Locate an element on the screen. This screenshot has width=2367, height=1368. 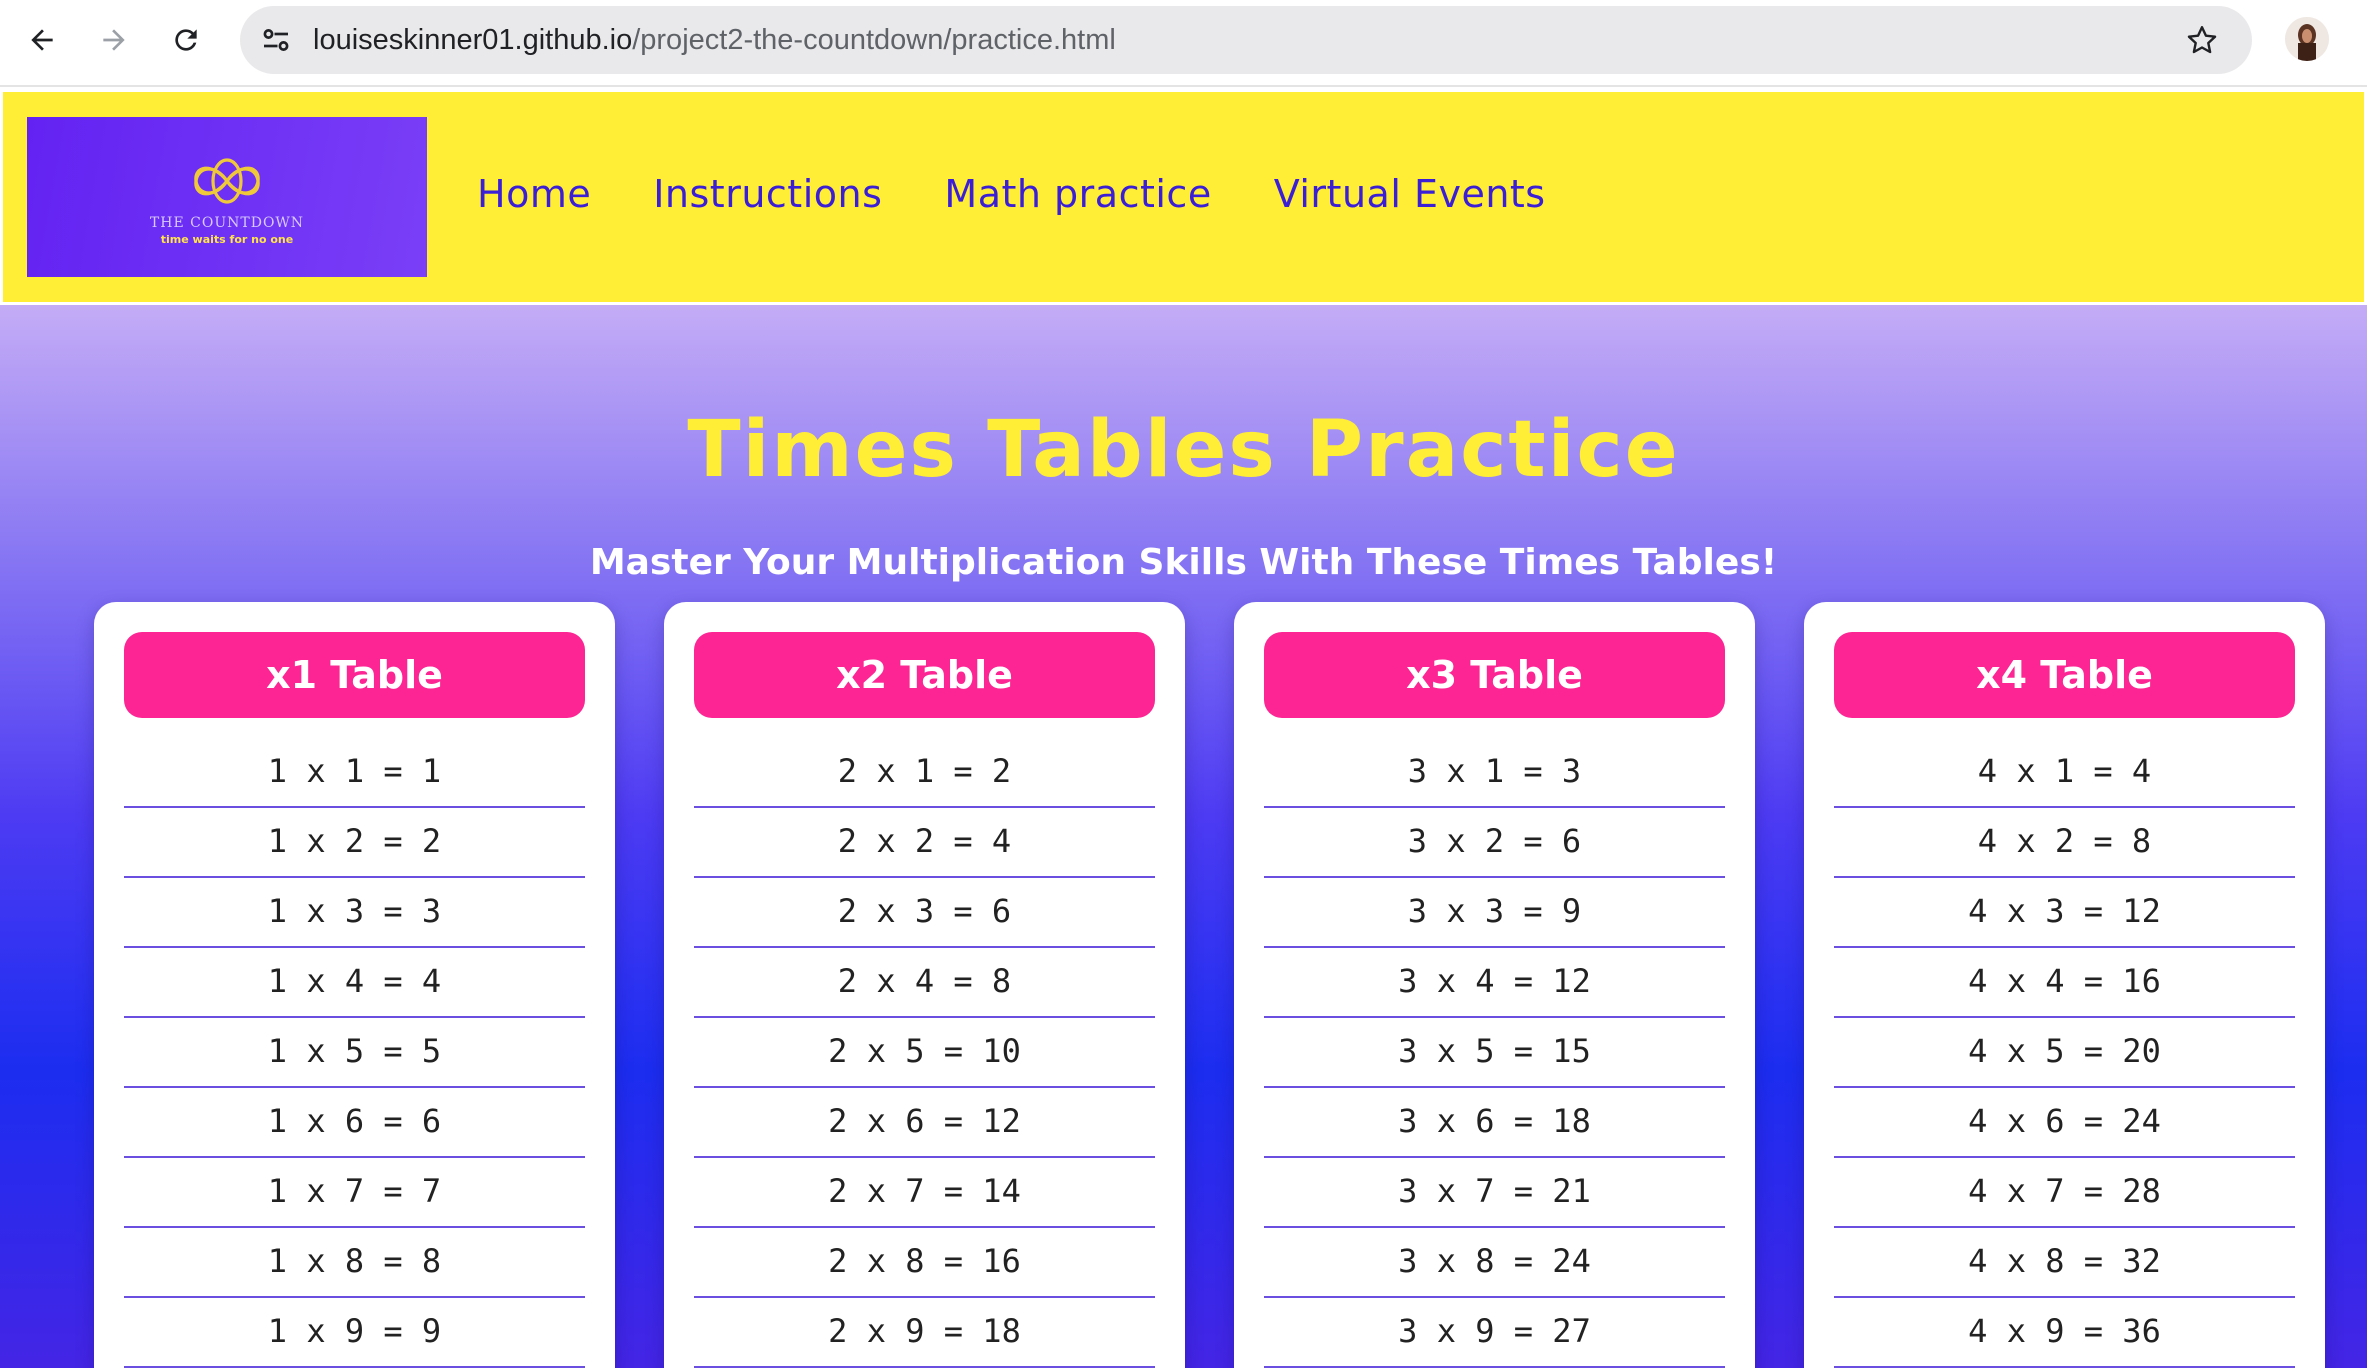
table-row: 2 x 9 = 18 is located at coordinates (924, 1333).